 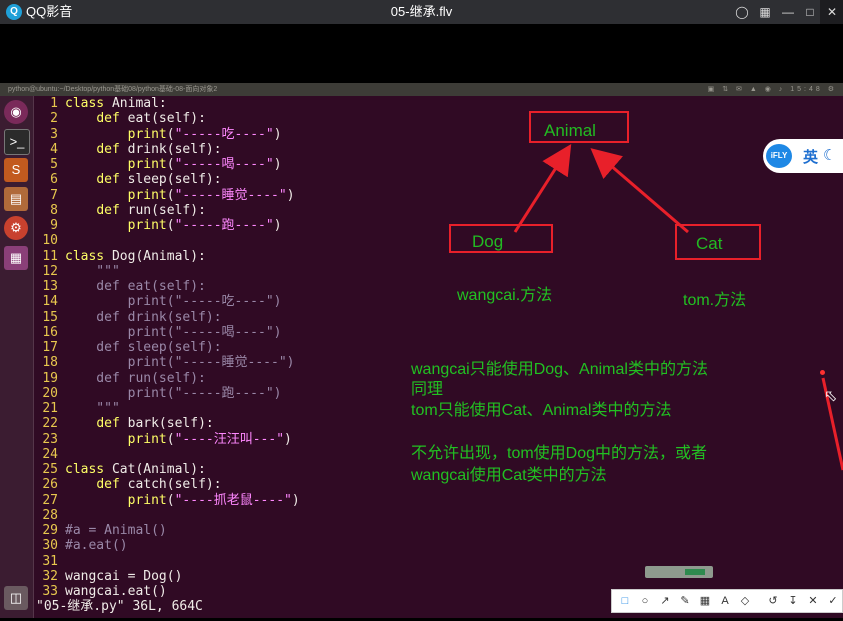 What do you see at coordinates (831, 396) in the screenshot?
I see `mouse-pointer-icon: ⬁` at bounding box center [831, 396].